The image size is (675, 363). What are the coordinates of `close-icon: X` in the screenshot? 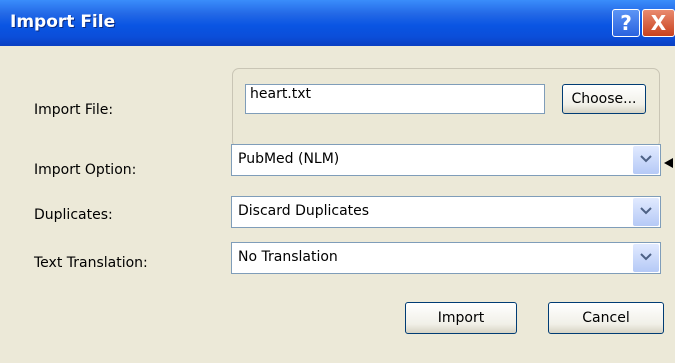 It's located at (658, 23).